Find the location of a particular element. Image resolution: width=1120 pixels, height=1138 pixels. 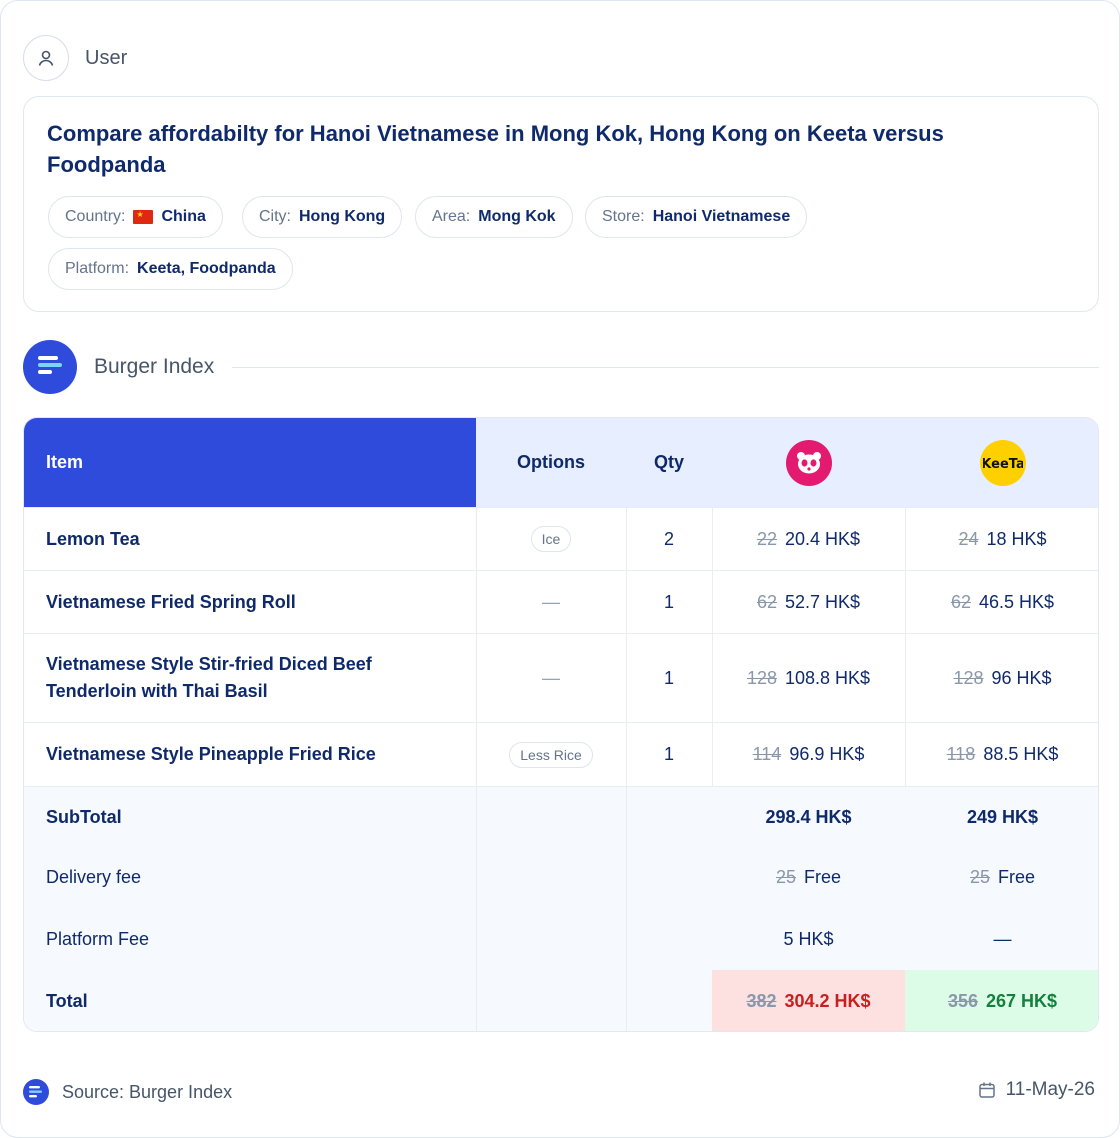

header-foodpanda is located at coordinates (808, 462).